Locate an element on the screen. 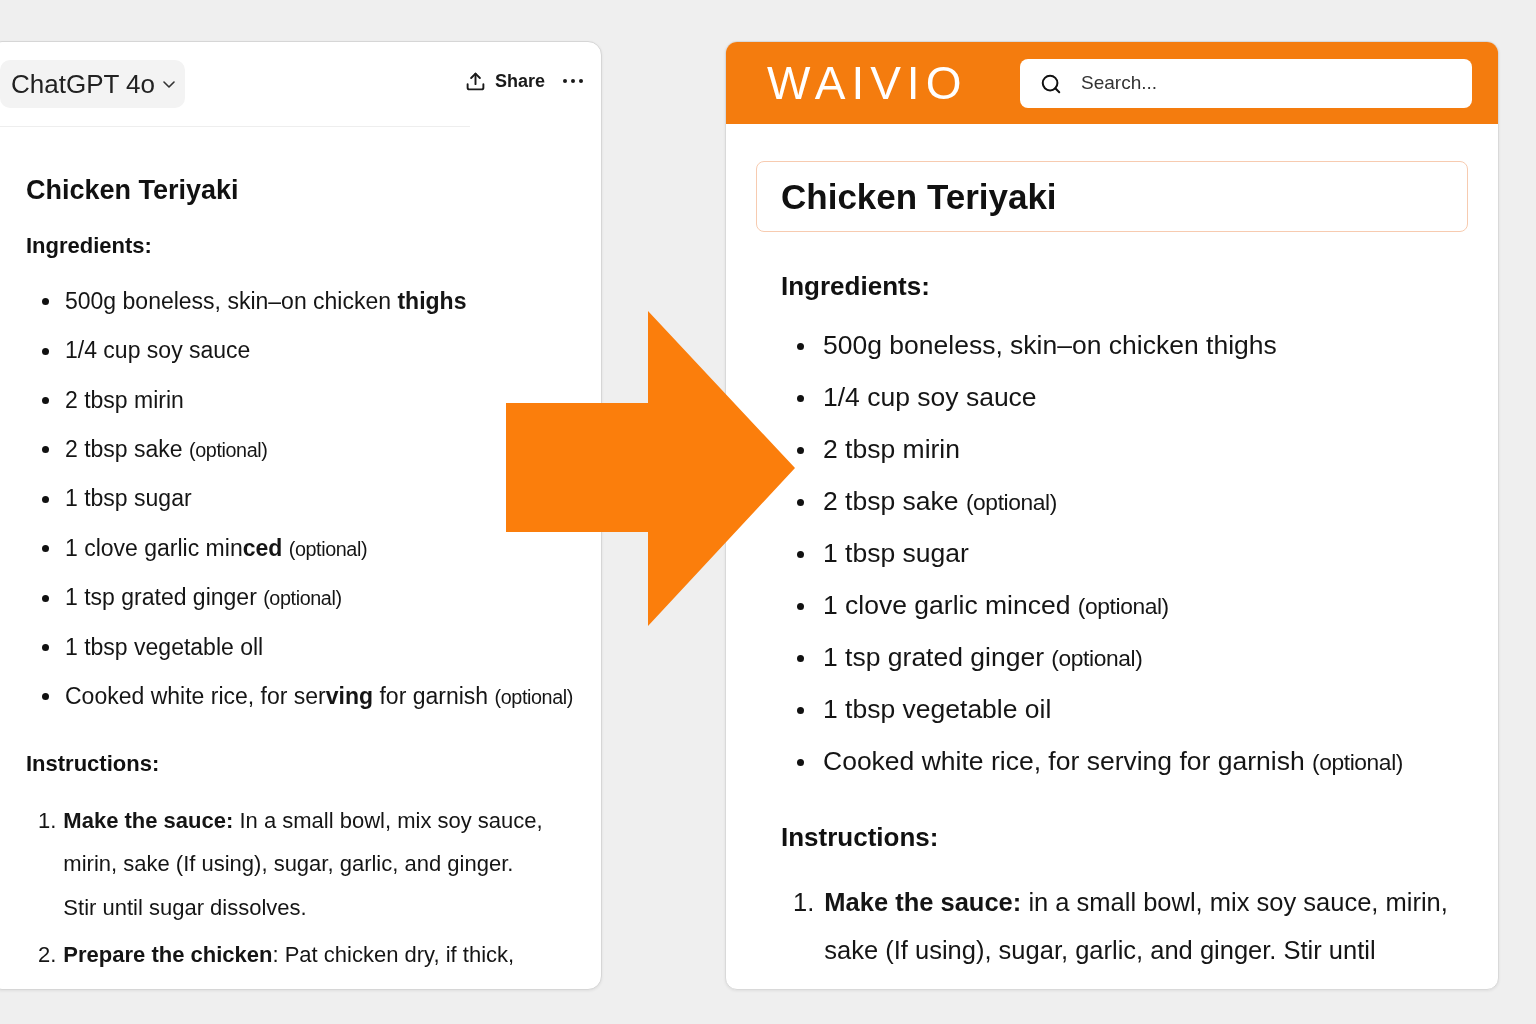  step-text: Prepare the chicken: Pat chicken dry, if thick, is located at coordinates (289, 954).